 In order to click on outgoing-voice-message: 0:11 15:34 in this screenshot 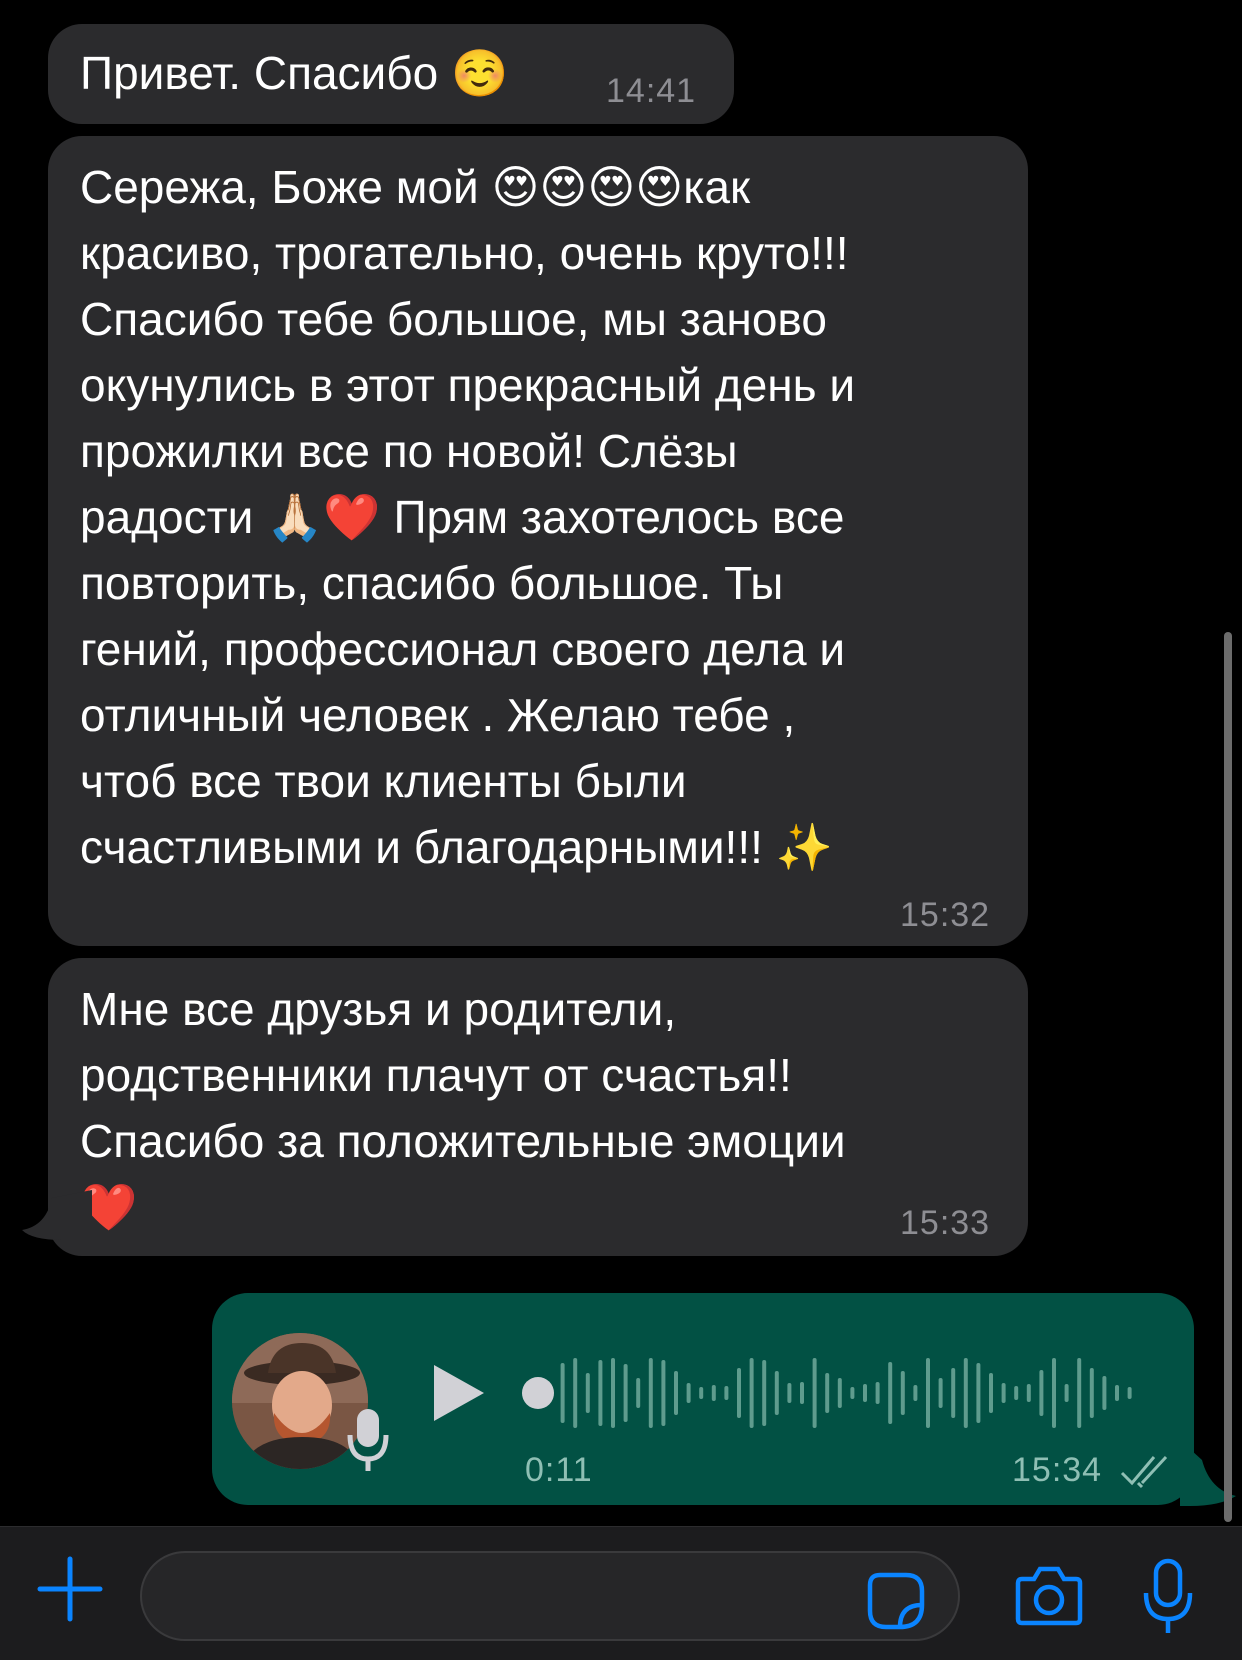, I will do `click(703, 1399)`.